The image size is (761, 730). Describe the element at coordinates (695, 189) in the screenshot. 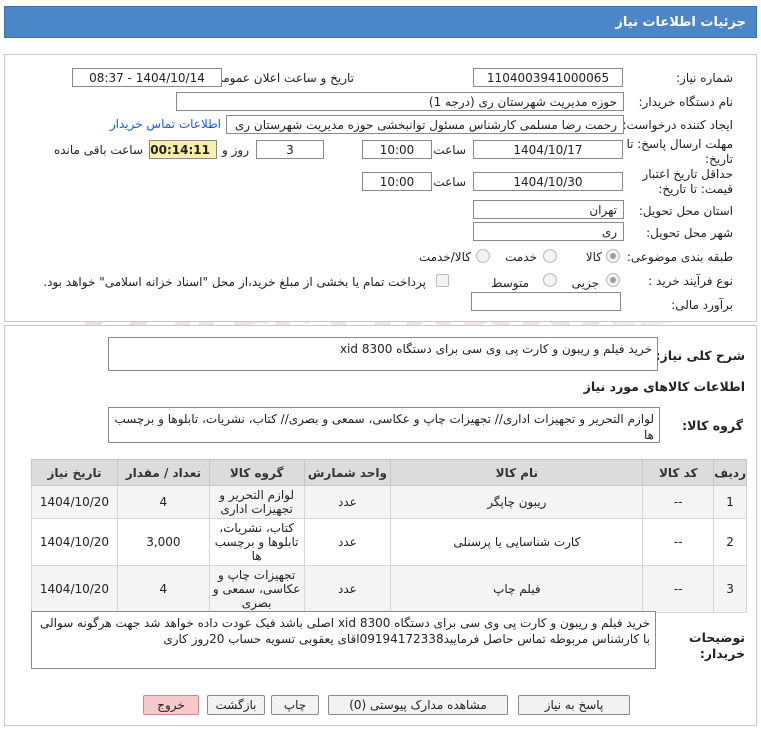

I see `validity-date-label: قیمت: تا تاریخ:` at that location.